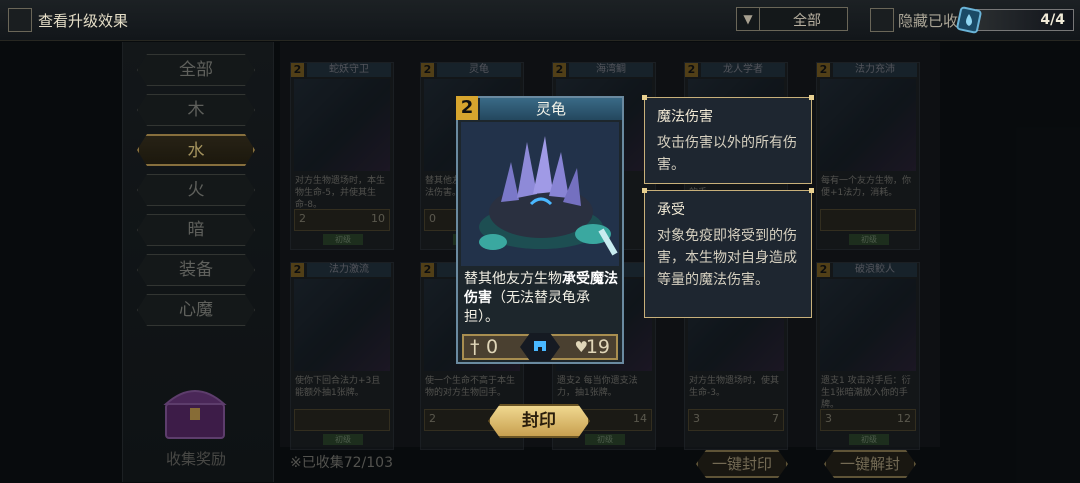 The image size is (1080, 483). Describe the element at coordinates (597, 347) in the screenshot. I see `selected-card-health: 19` at that location.